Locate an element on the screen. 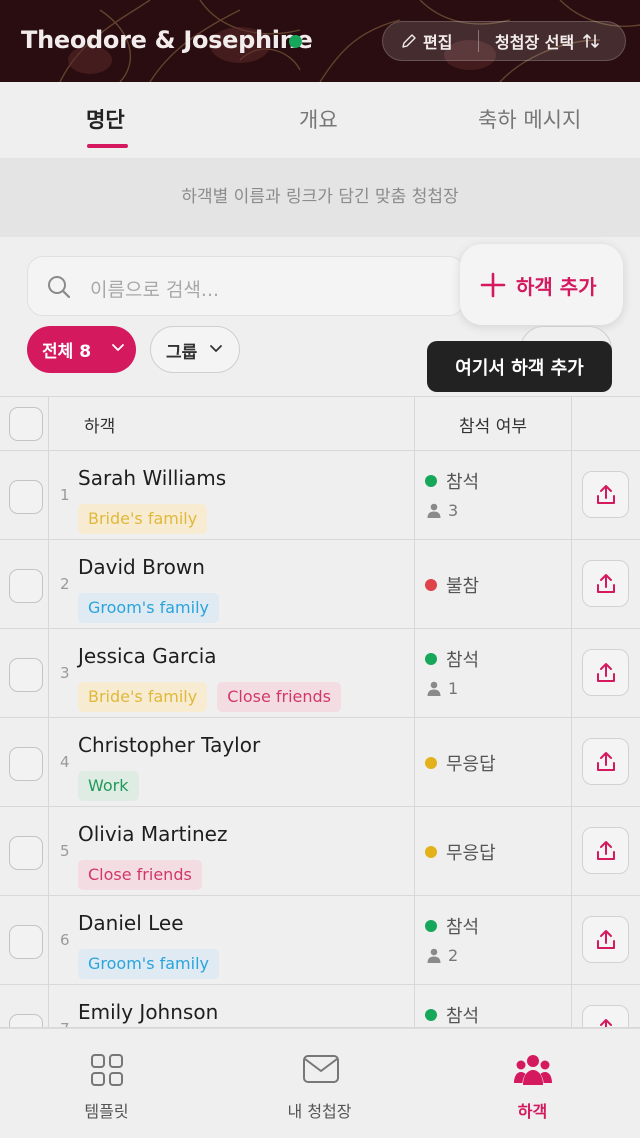 This screenshot has height=1138, width=640. table-header: 하객 참석 여부 is located at coordinates (320, 423).